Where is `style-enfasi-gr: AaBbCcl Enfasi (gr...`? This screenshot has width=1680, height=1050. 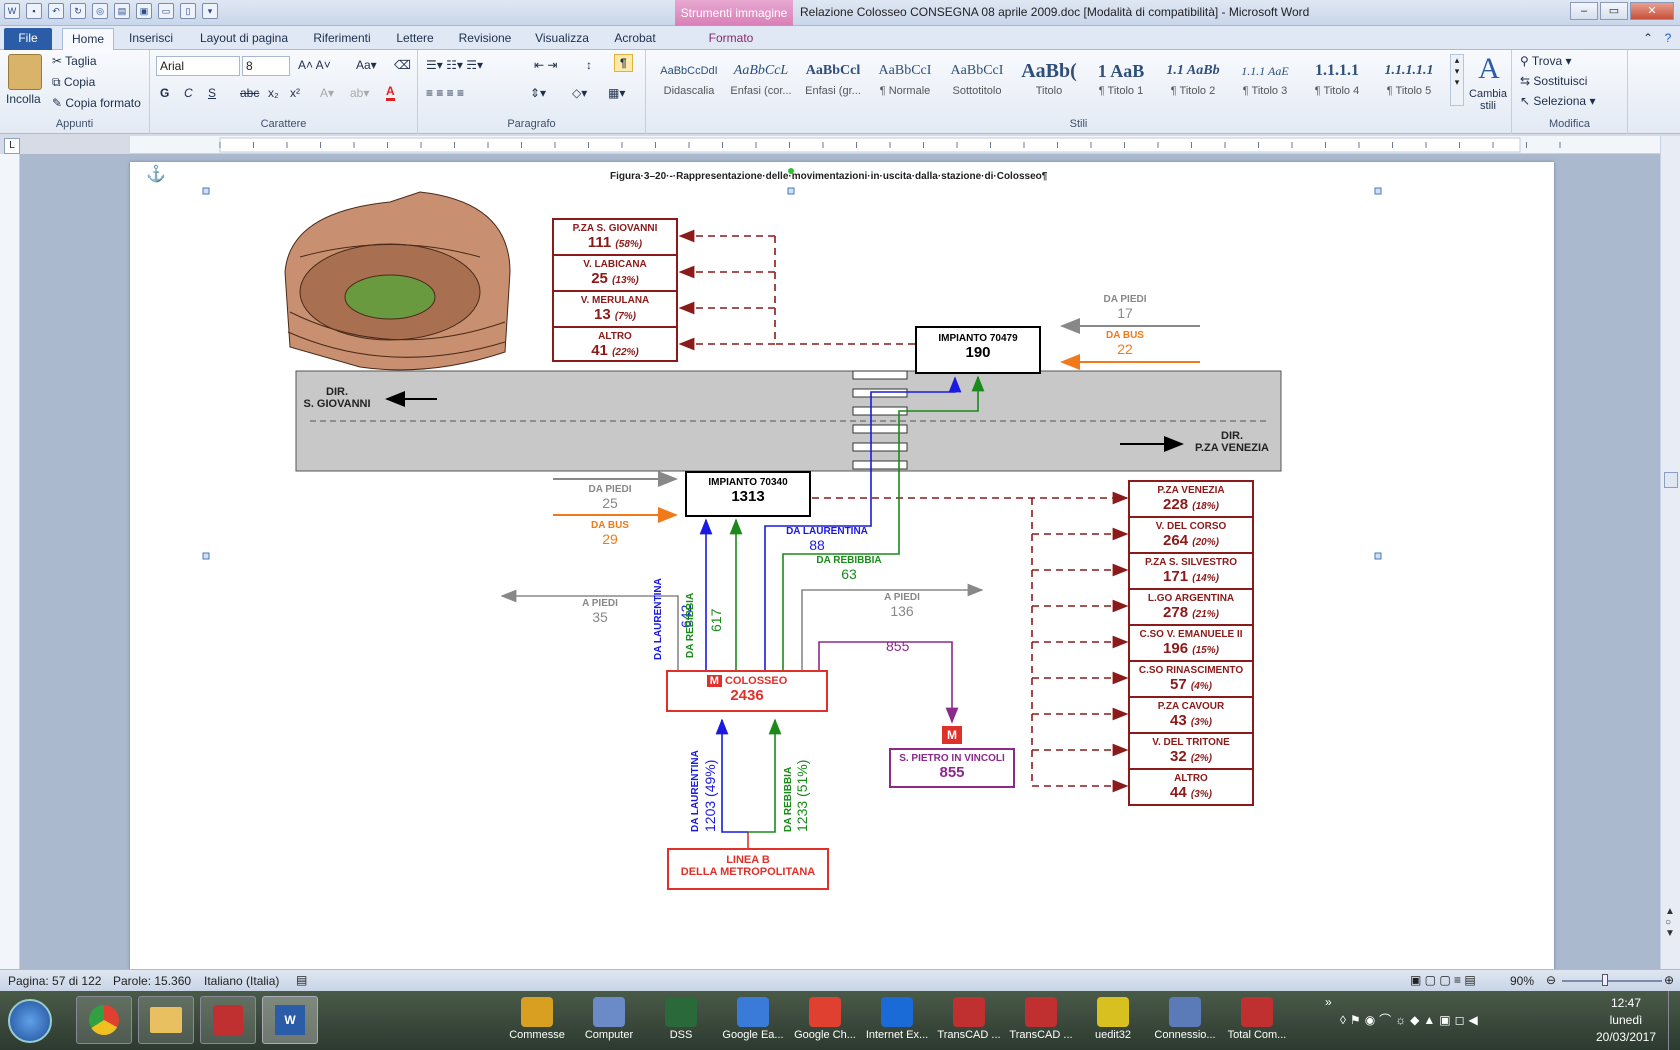 style-enfasi-gr: AaBbCcl Enfasi (gr... is located at coordinates (833, 80).